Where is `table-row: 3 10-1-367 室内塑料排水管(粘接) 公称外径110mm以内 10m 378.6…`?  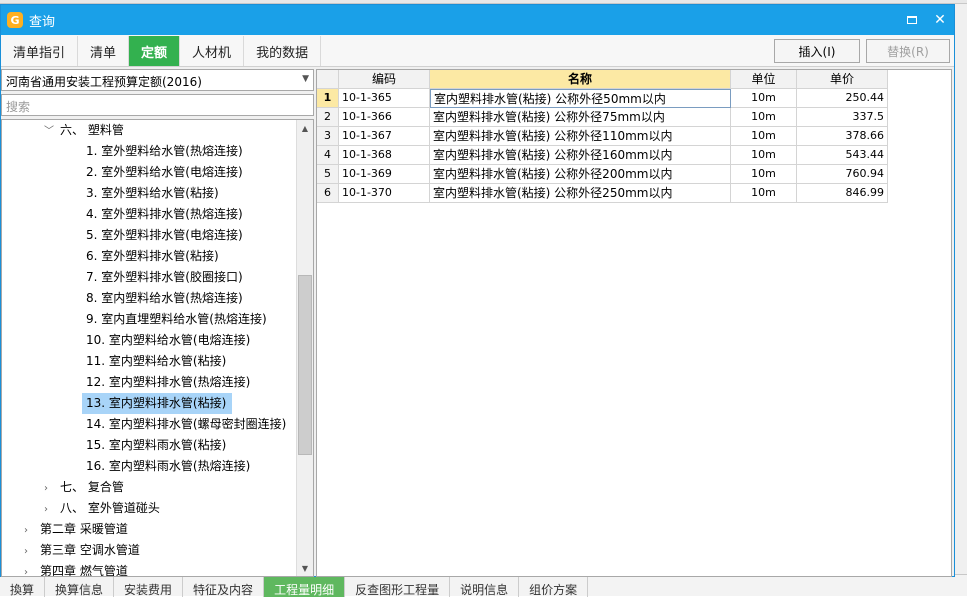 table-row: 3 10-1-367 室内塑料排水管(粘接) 公称外径110mm以内 10m 378.6… is located at coordinates (602, 136).